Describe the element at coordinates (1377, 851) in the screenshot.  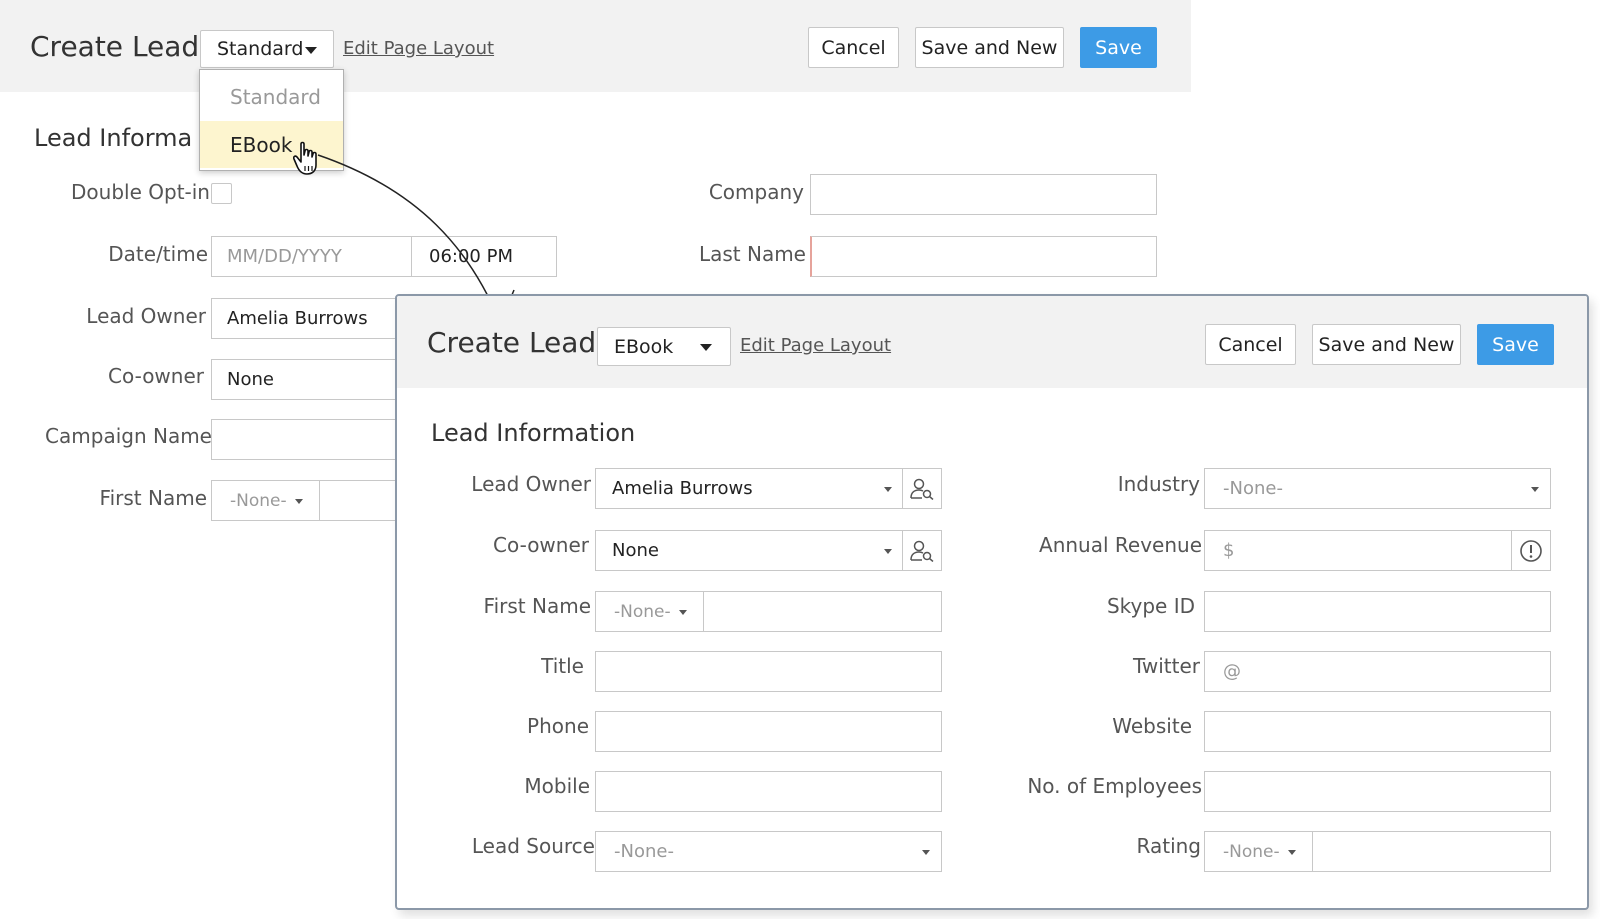
I see `rating-field: -None-` at that location.